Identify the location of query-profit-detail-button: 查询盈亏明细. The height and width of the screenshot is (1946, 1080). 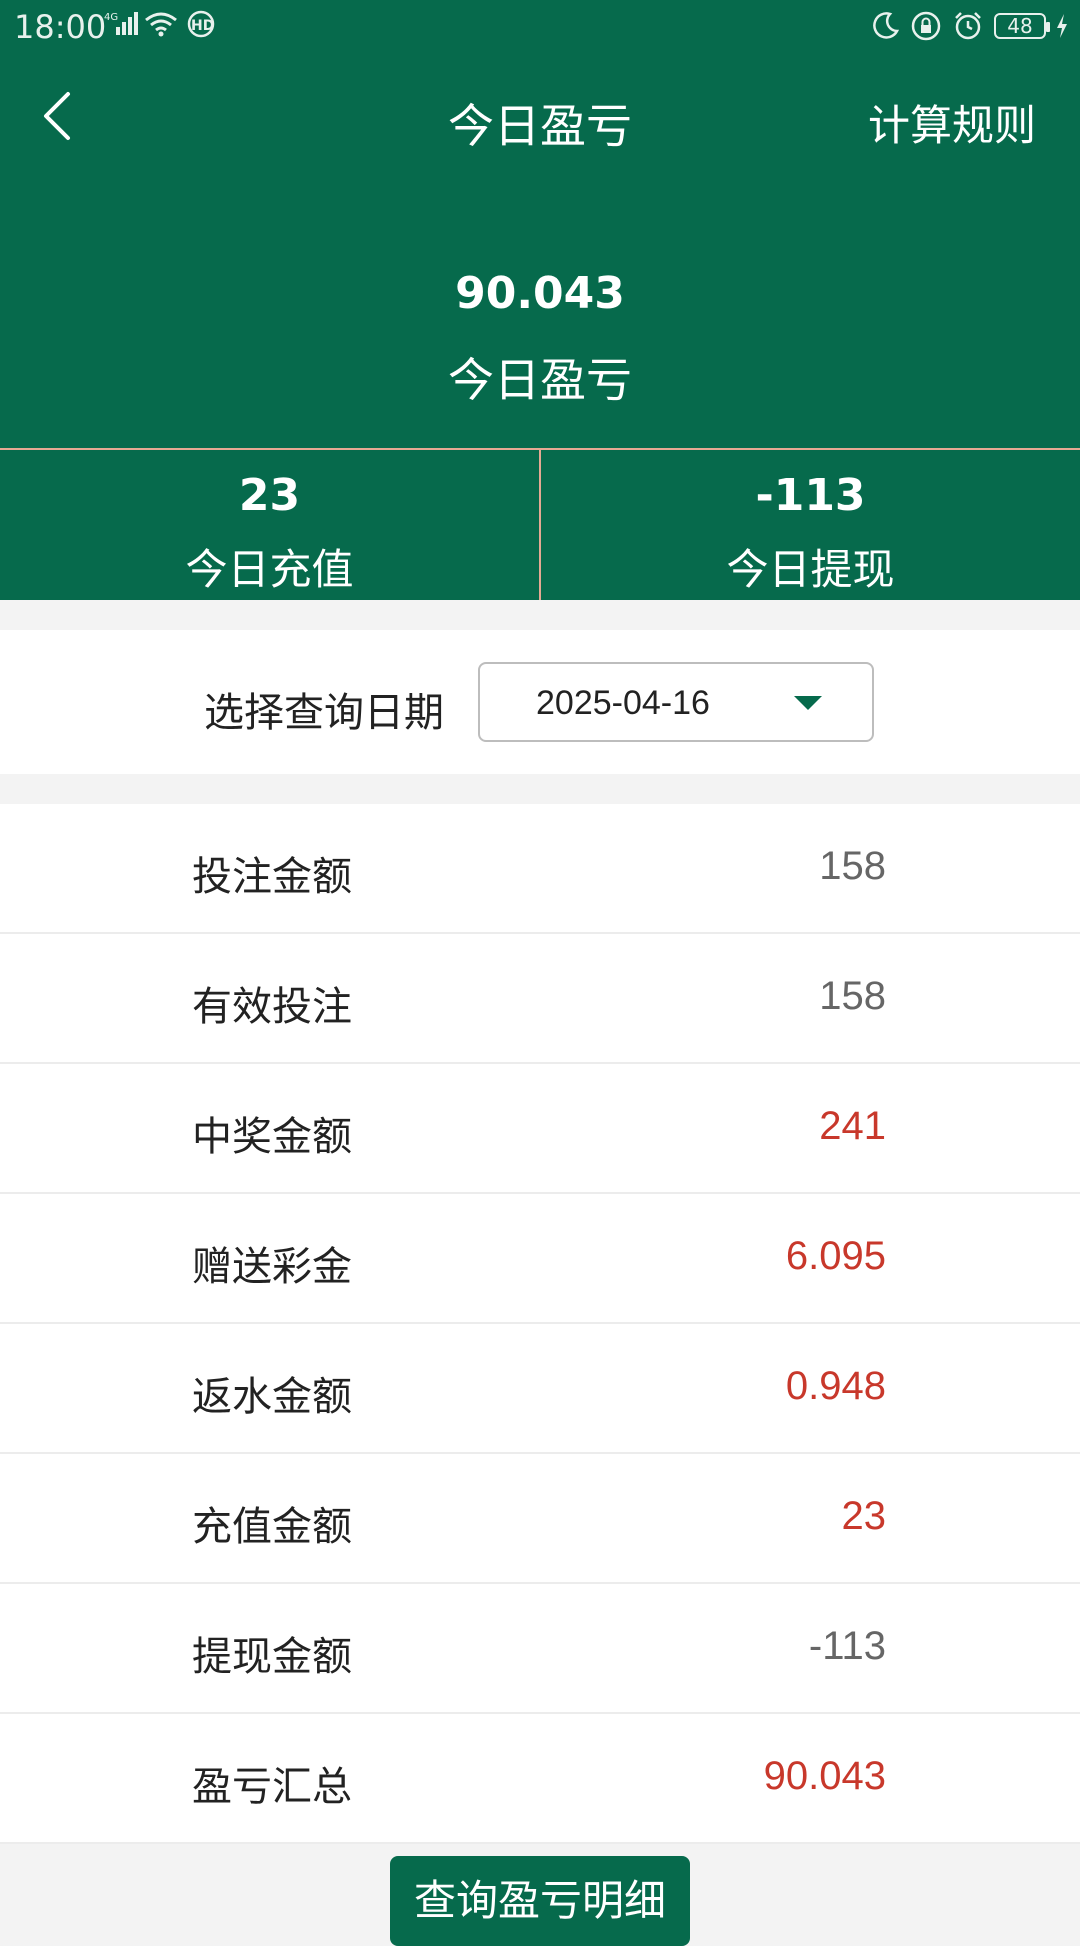
(540, 1901).